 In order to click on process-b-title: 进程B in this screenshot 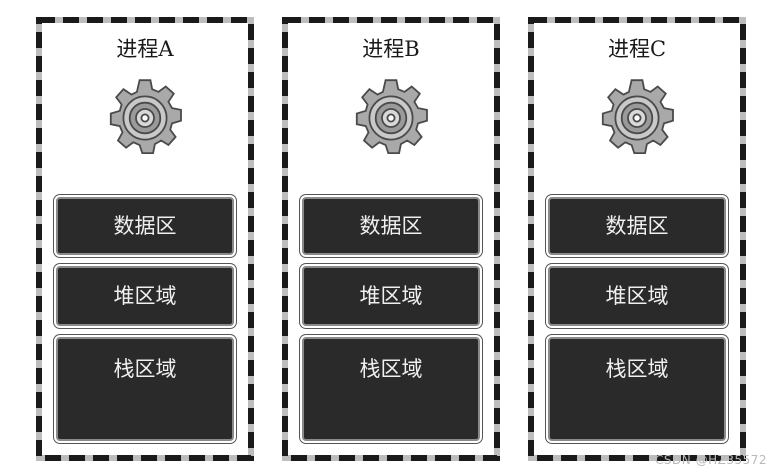, I will do `click(391, 49)`.